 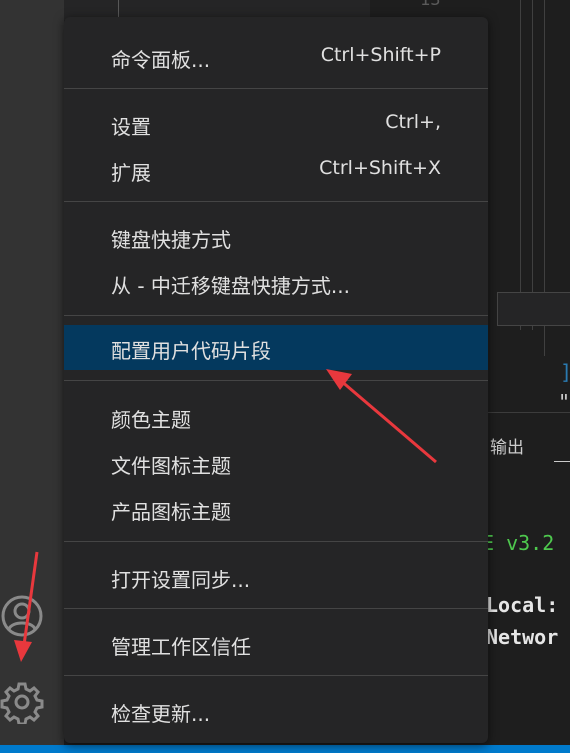 What do you see at coordinates (171, 512) in the screenshot?
I see `menu-item-label: 产品图标主题` at bounding box center [171, 512].